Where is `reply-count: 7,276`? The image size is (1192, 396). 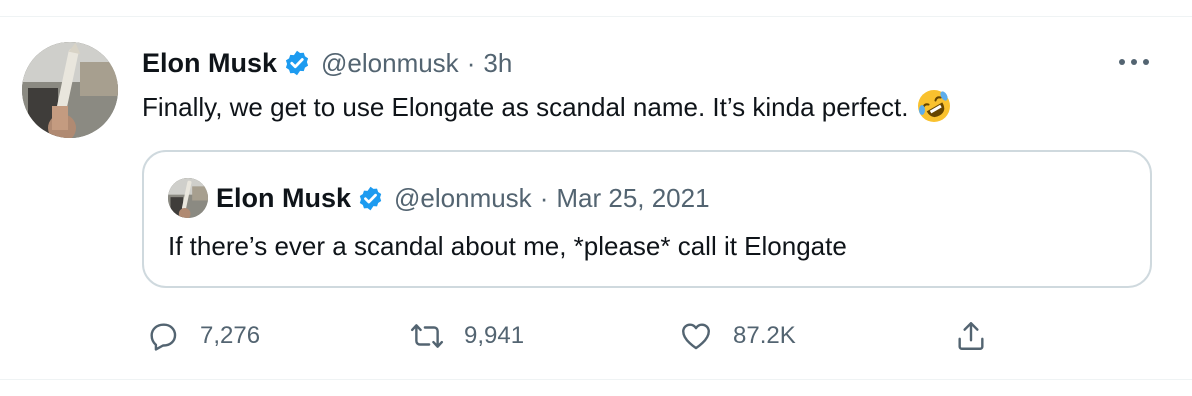 reply-count: 7,276 is located at coordinates (230, 335).